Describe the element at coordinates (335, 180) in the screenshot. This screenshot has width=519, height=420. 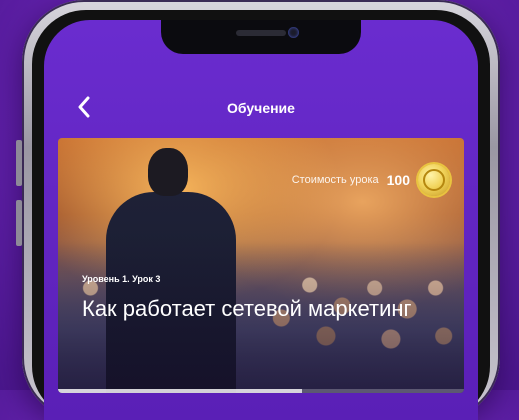
I see `price-label: Стоимость урока` at that location.